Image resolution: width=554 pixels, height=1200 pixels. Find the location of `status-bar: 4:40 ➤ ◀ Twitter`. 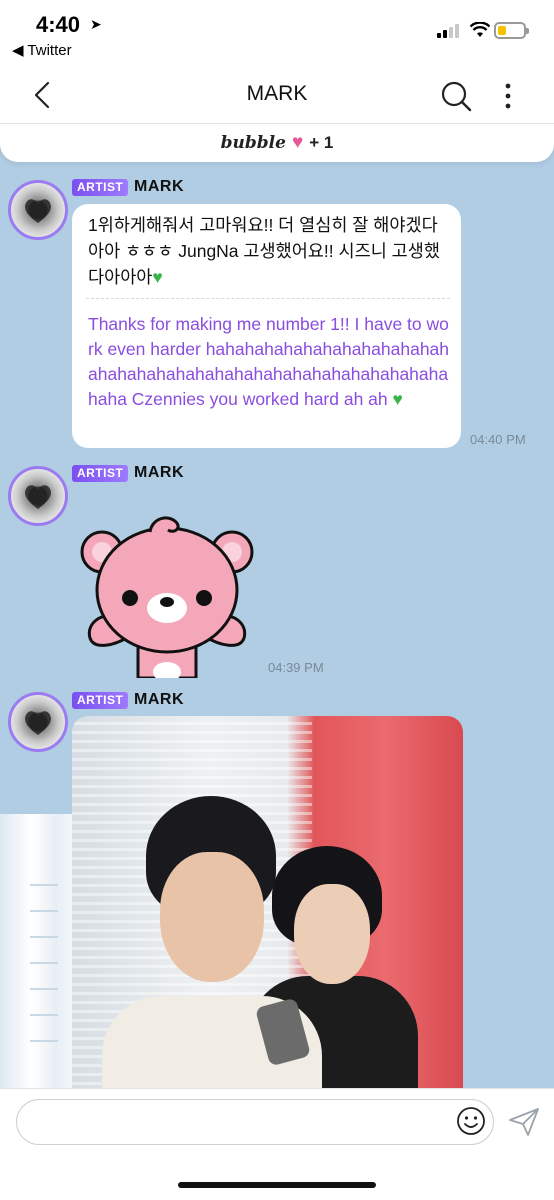

status-bar: 4:40 ➤ ◀ Twitter is located at coordinates (277, 32).